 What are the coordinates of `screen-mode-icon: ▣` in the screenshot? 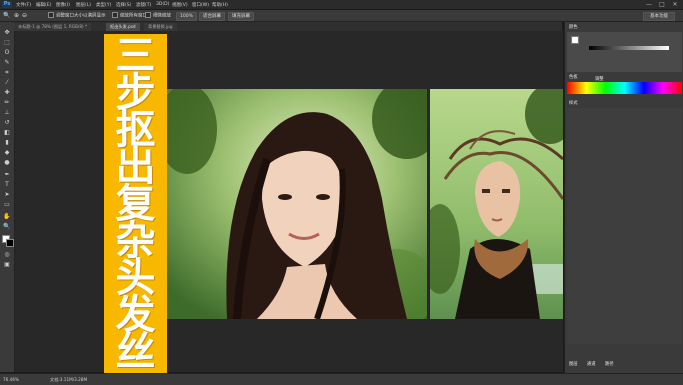 It's located at (7, 264).